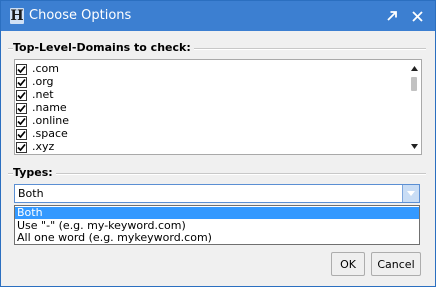 This screenshot has width=436, height=287. What do you see at coordinates (43, 94) in the screenshot?
I see `tld-label: .net` at bounding box center [43, 94].